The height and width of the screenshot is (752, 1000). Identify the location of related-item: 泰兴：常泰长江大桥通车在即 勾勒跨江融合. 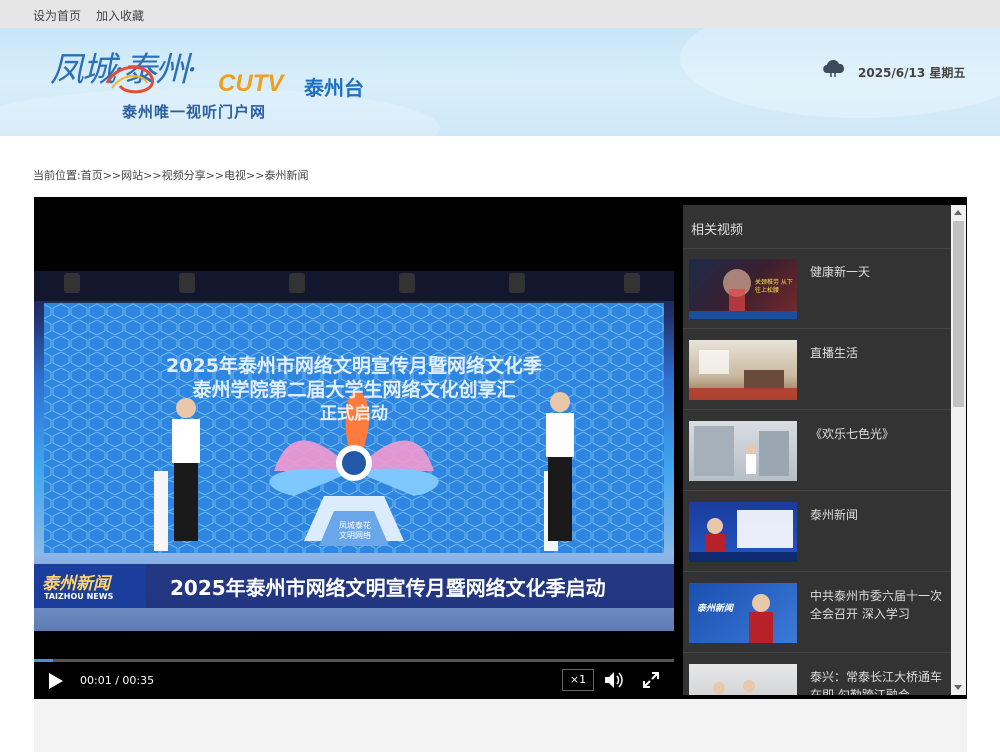
(817, 674).